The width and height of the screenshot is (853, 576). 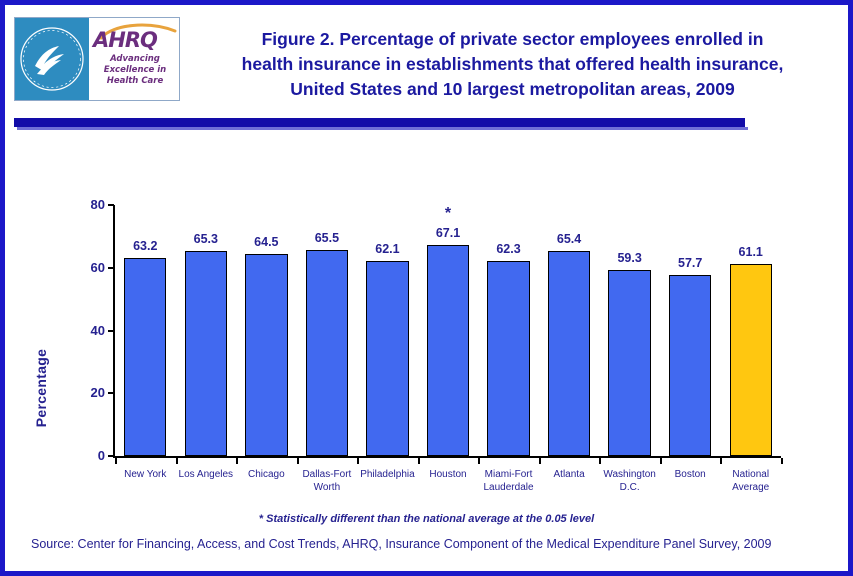 I want to click on bar-value-label: 59.3, so click(x=629, y=257).